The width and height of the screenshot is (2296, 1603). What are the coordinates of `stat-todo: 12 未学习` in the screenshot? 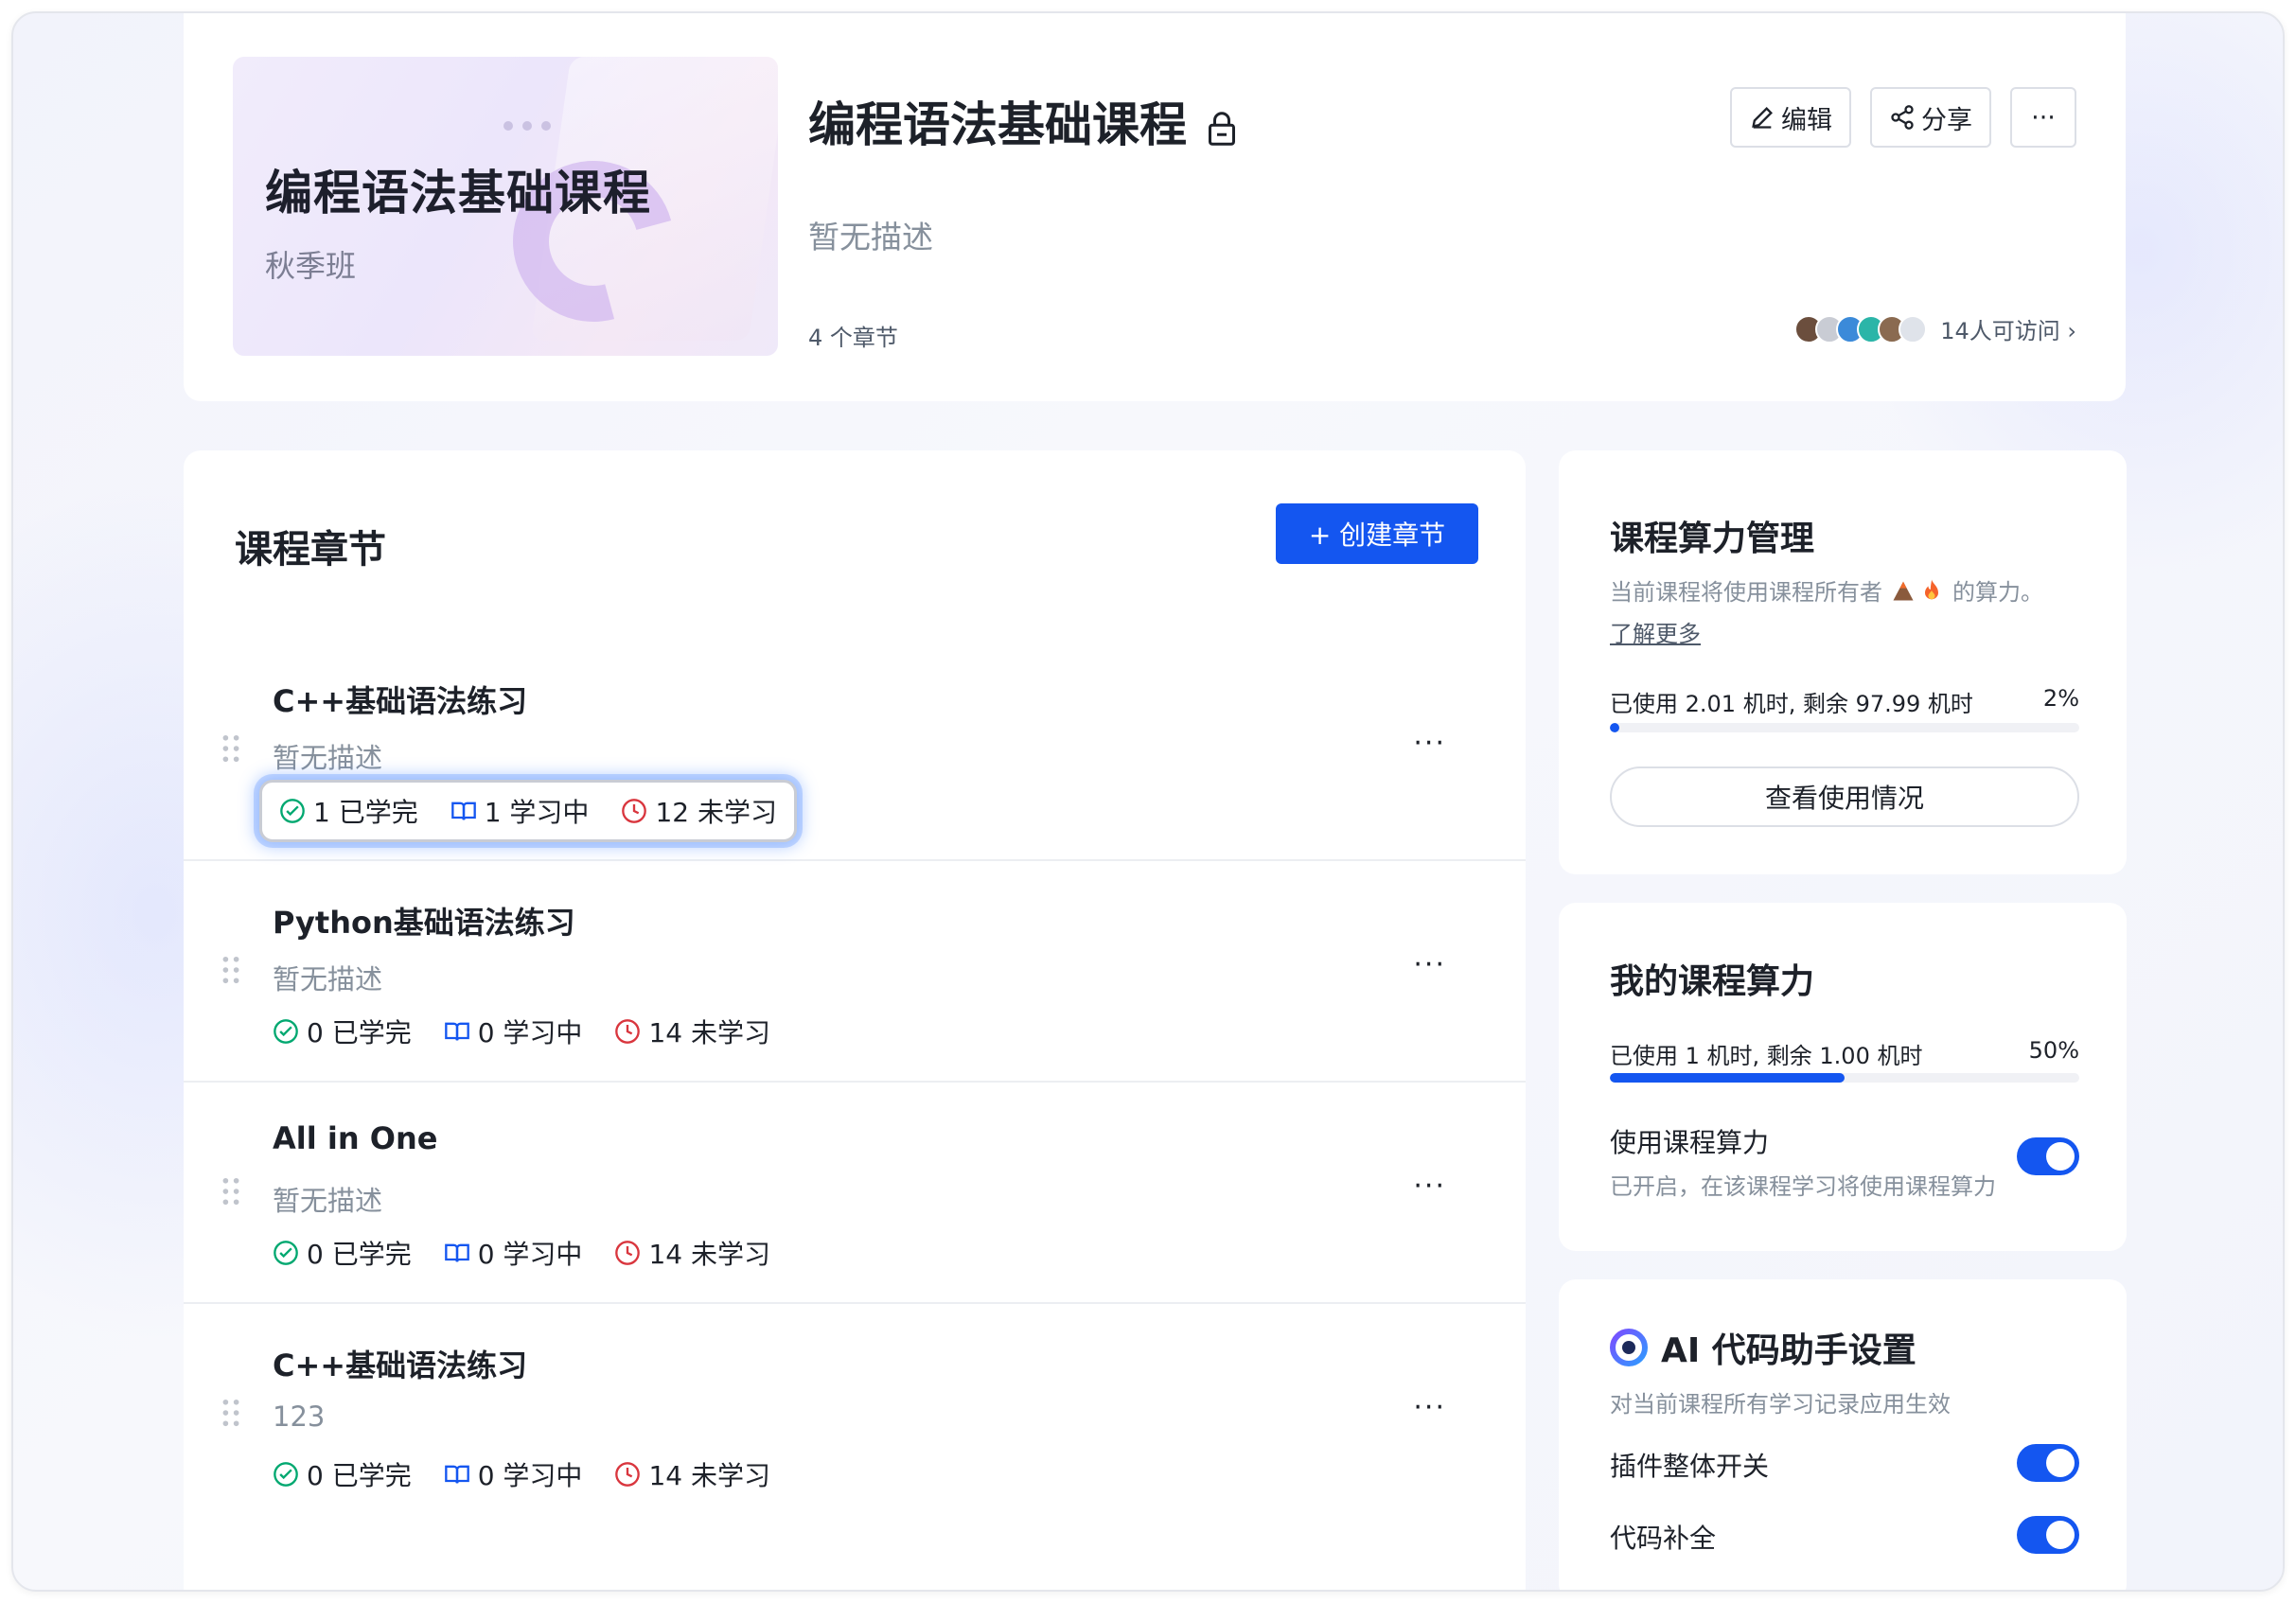 It's located at (699, 811).